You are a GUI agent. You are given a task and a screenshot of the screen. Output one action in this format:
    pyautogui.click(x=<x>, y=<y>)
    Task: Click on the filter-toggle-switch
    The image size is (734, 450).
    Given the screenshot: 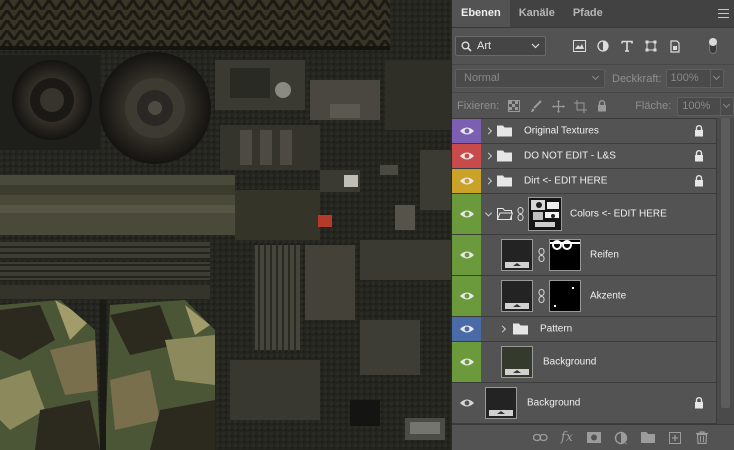 What is the action you would take?
    pyautogui.click(x=713, y=46)
    